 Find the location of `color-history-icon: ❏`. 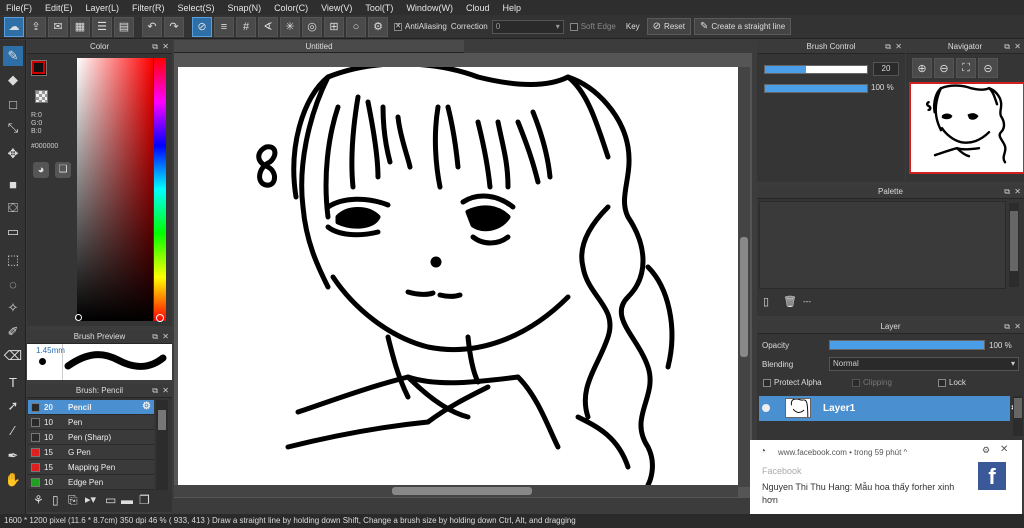

color-history-icon: ❏ is located at coordinates (63, 170).